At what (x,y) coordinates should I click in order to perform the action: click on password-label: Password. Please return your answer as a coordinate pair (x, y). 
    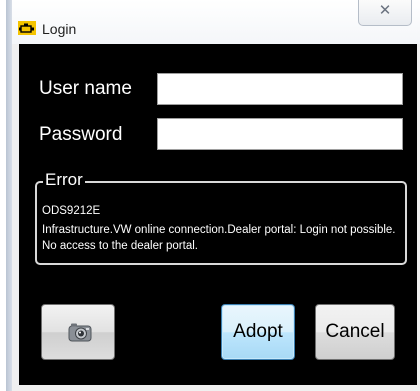
    Looking at the image, I should click on (81, 134).